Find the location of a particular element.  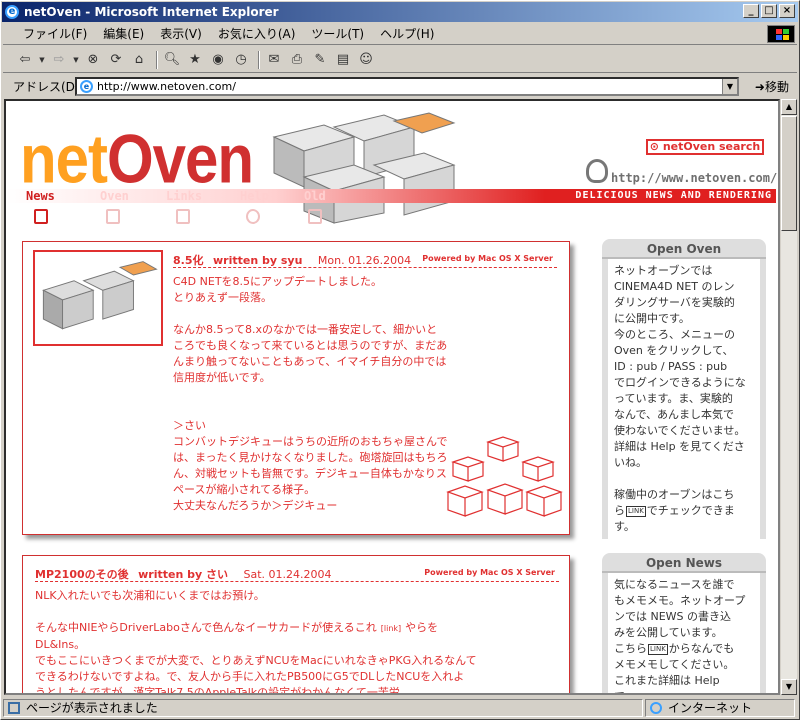

sidebar-line: みを公開しています。 is located at coordinates (668, 632).